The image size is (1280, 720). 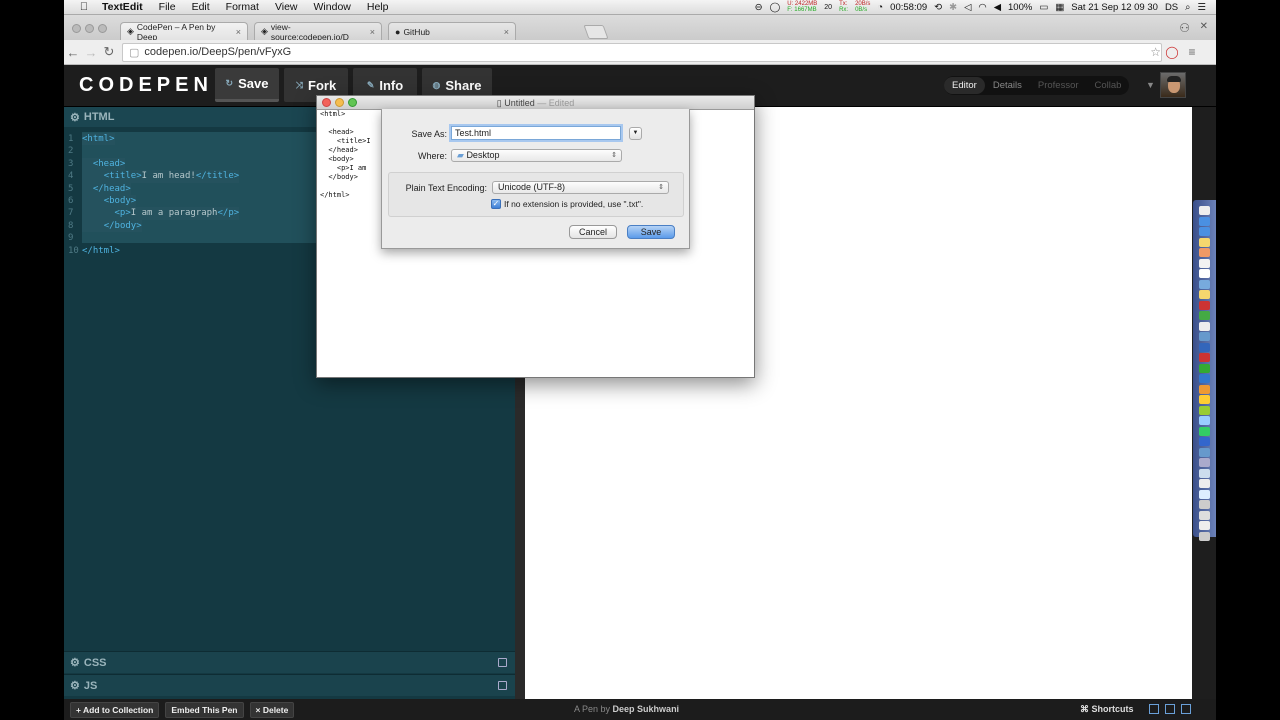 I want to click on bluetooth-icon: ✱, so click(x=953, y=7).